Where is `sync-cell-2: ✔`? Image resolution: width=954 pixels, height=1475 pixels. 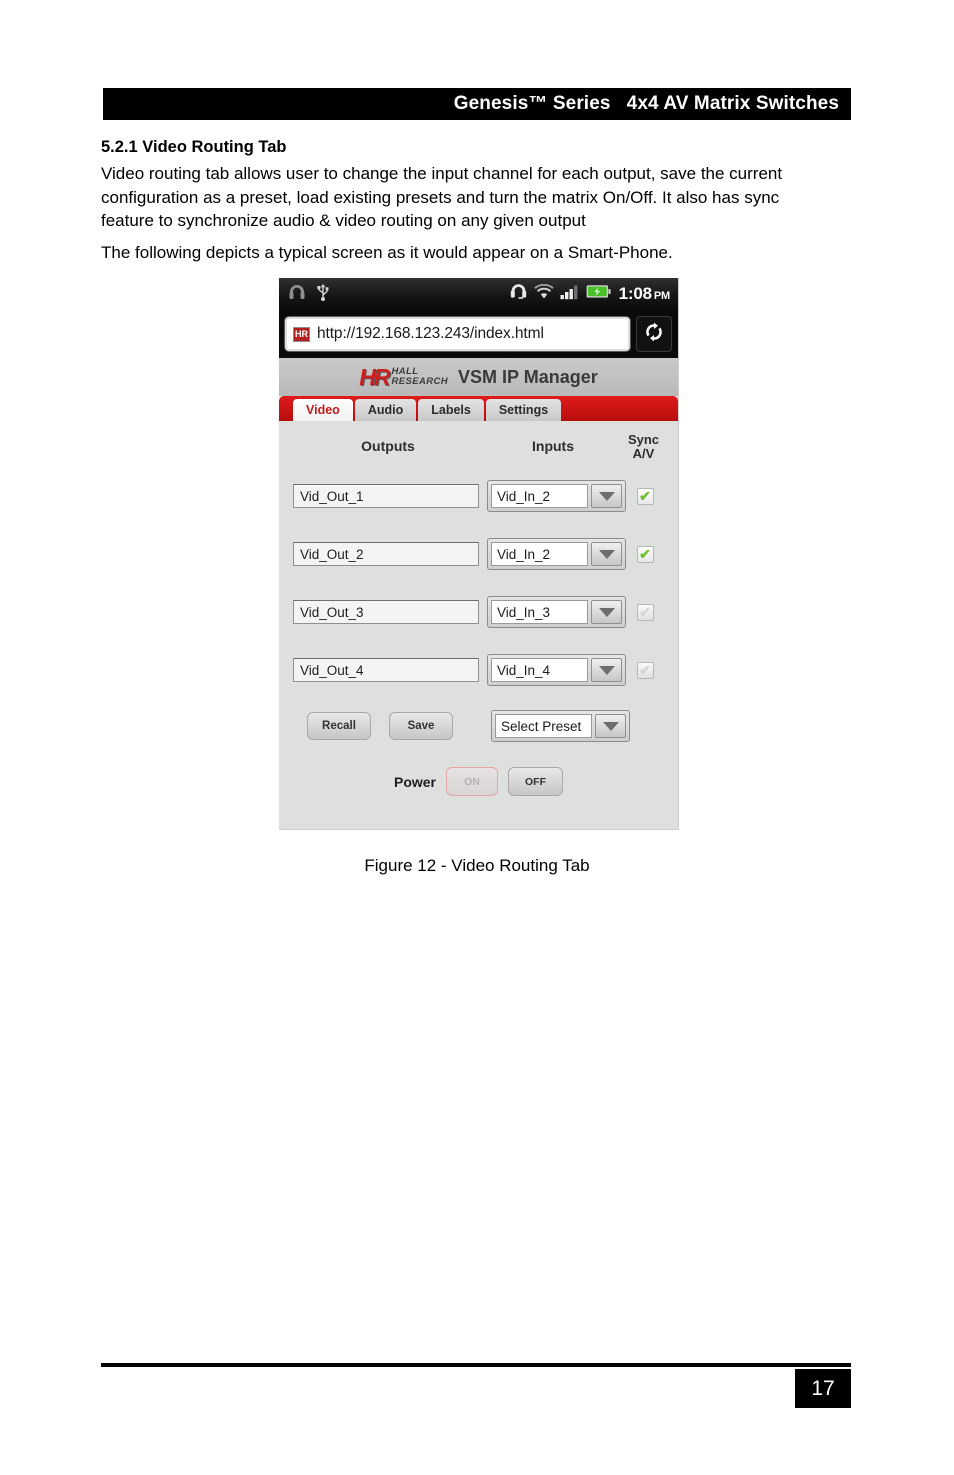
sync-cell-2: ✔ is located at coordinates (645, 554).